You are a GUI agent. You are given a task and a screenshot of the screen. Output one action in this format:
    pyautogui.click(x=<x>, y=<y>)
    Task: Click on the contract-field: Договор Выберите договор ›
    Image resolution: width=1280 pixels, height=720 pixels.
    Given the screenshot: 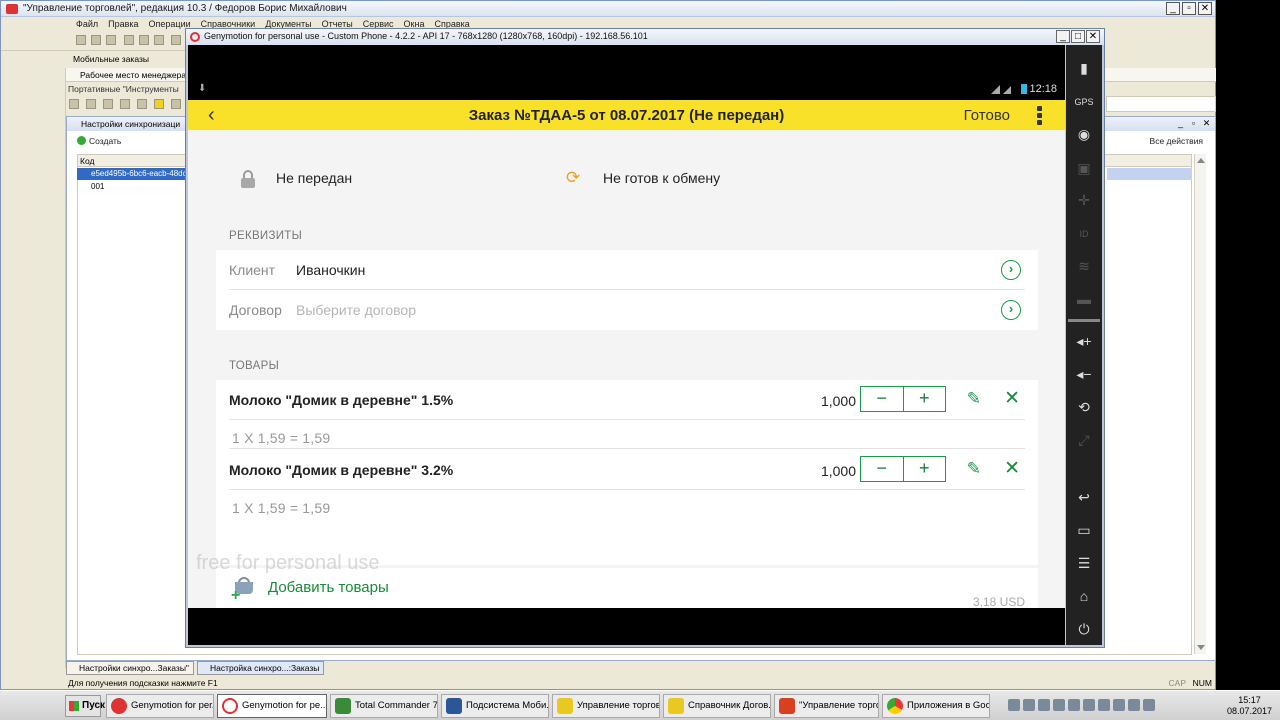 What is the action you would take?
    pyautogui.click(x=627, y=310)
    